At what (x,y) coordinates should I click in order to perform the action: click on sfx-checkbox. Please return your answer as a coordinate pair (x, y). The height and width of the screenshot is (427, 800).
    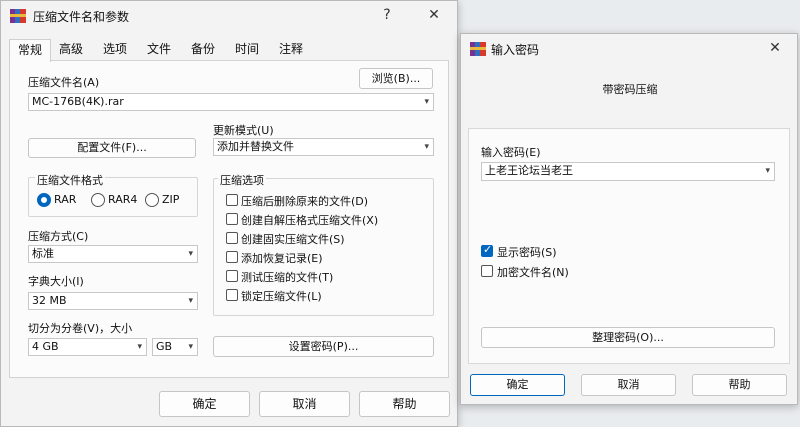
    Looking at the image, I should click on (232, 219).